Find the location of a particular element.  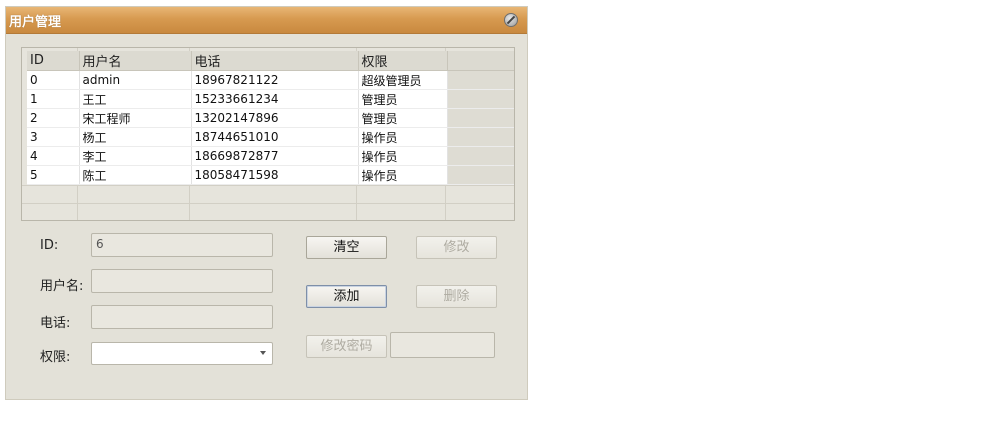

cell-id: 0 is located at coordinates (53, 80).